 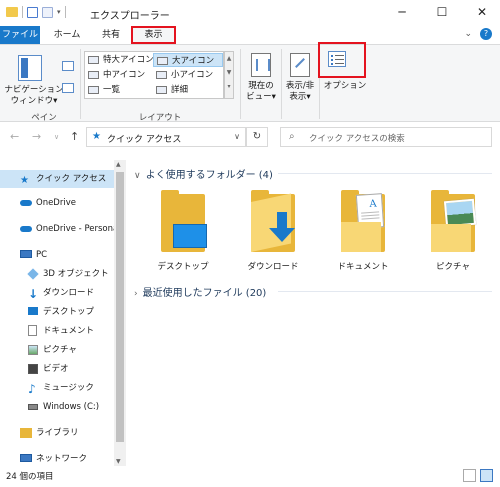 I want to click on scroll-up-icon: ▲, so click(x=118, y=164).